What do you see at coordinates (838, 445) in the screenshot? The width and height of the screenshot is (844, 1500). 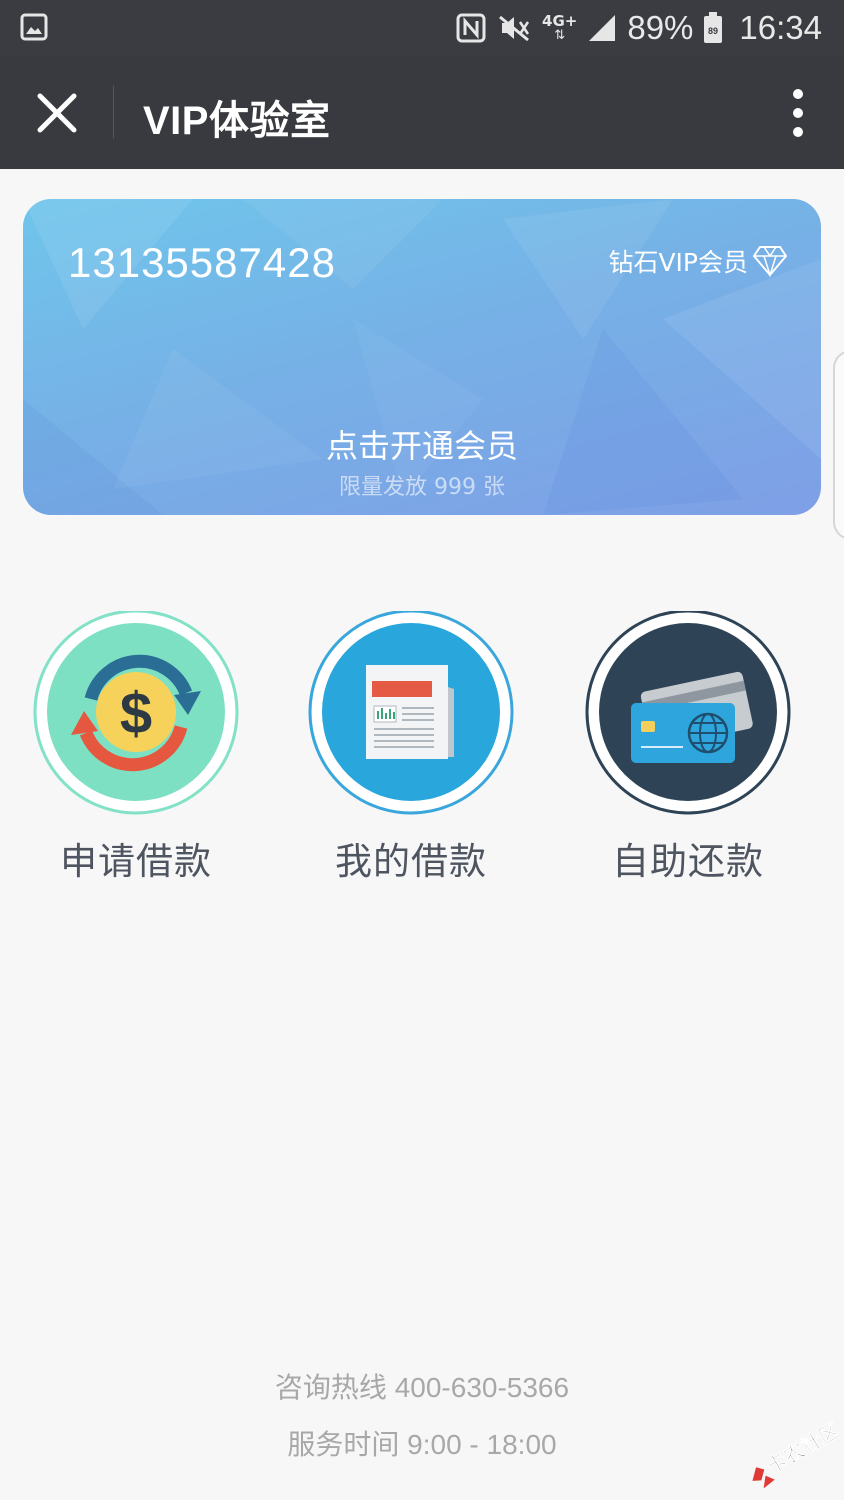 I see `side-pull-tab` at bounding box center [838, 445].